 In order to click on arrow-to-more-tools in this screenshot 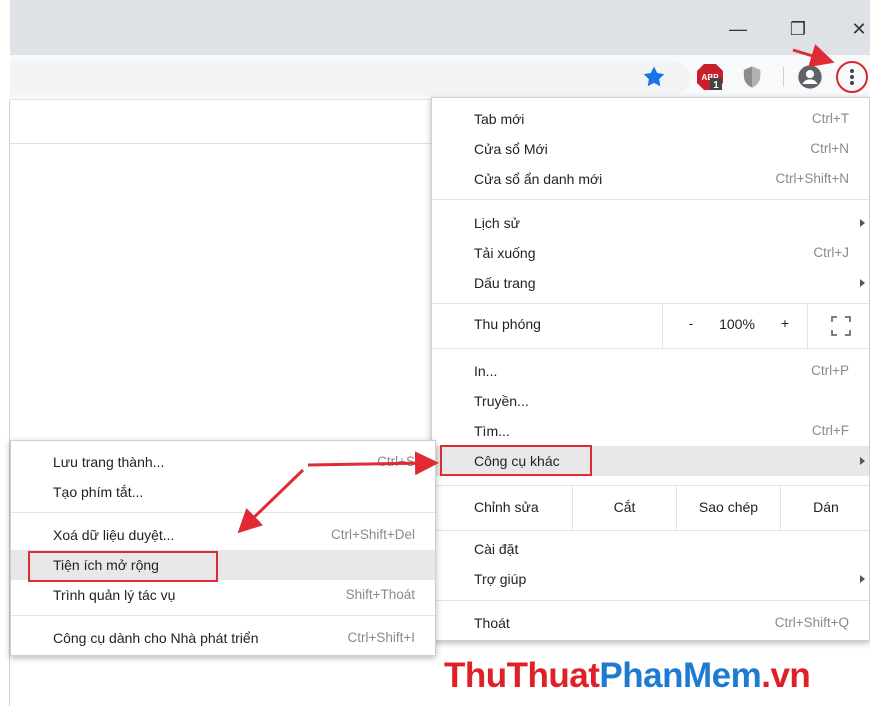, I will do `click(373, 463)`.